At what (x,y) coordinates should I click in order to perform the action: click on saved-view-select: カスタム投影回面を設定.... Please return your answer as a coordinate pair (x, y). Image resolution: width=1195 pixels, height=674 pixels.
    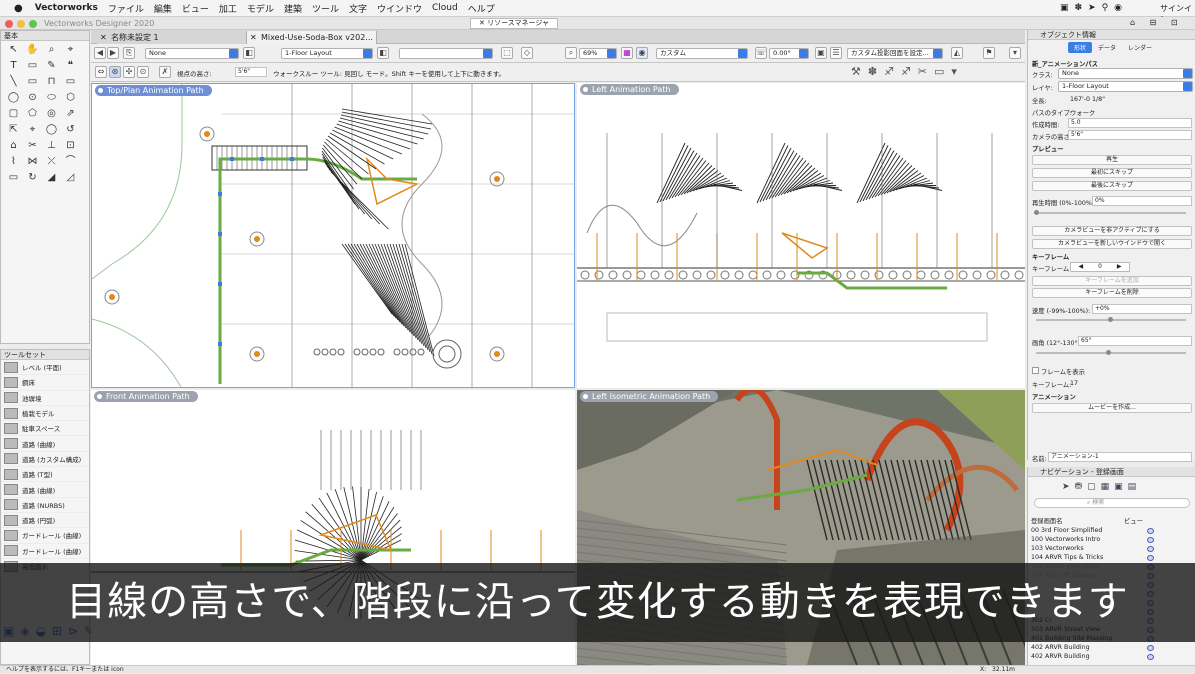
    Looking at the image, I should click on (895, 53).